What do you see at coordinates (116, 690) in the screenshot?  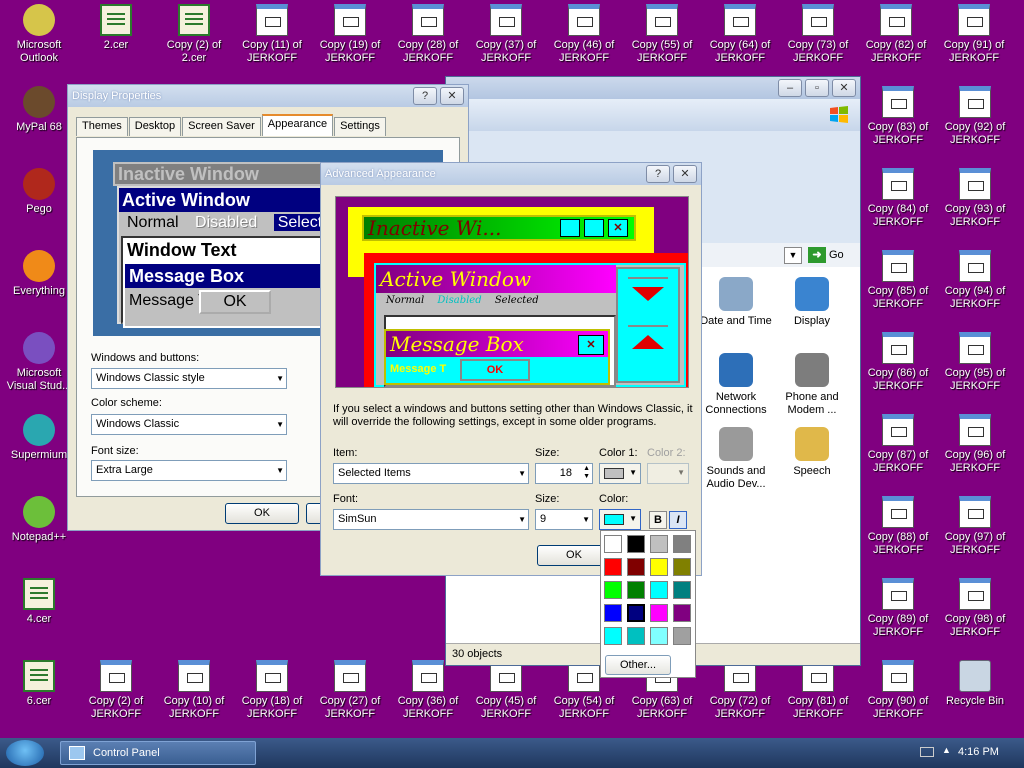 I see `desktop-icon: Copy (2) of JERKOFF` at bounding box center [116, 690].